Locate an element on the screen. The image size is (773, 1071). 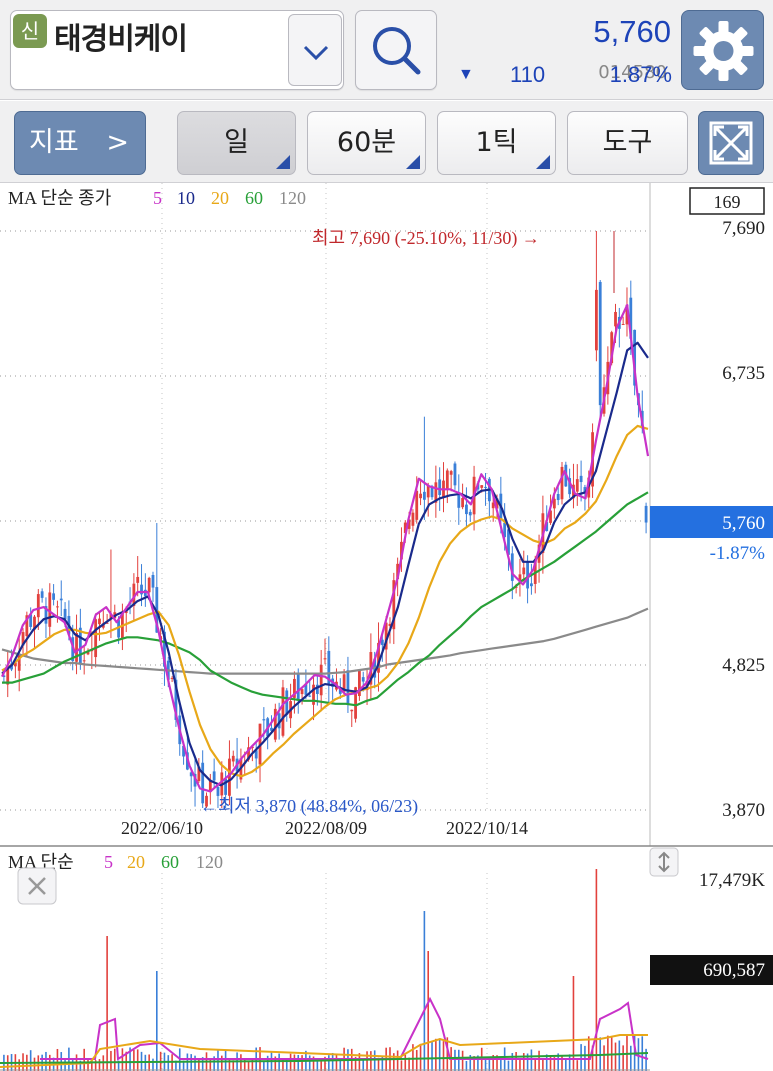
tools-button: 도구 is located at coordinates (627, 143).